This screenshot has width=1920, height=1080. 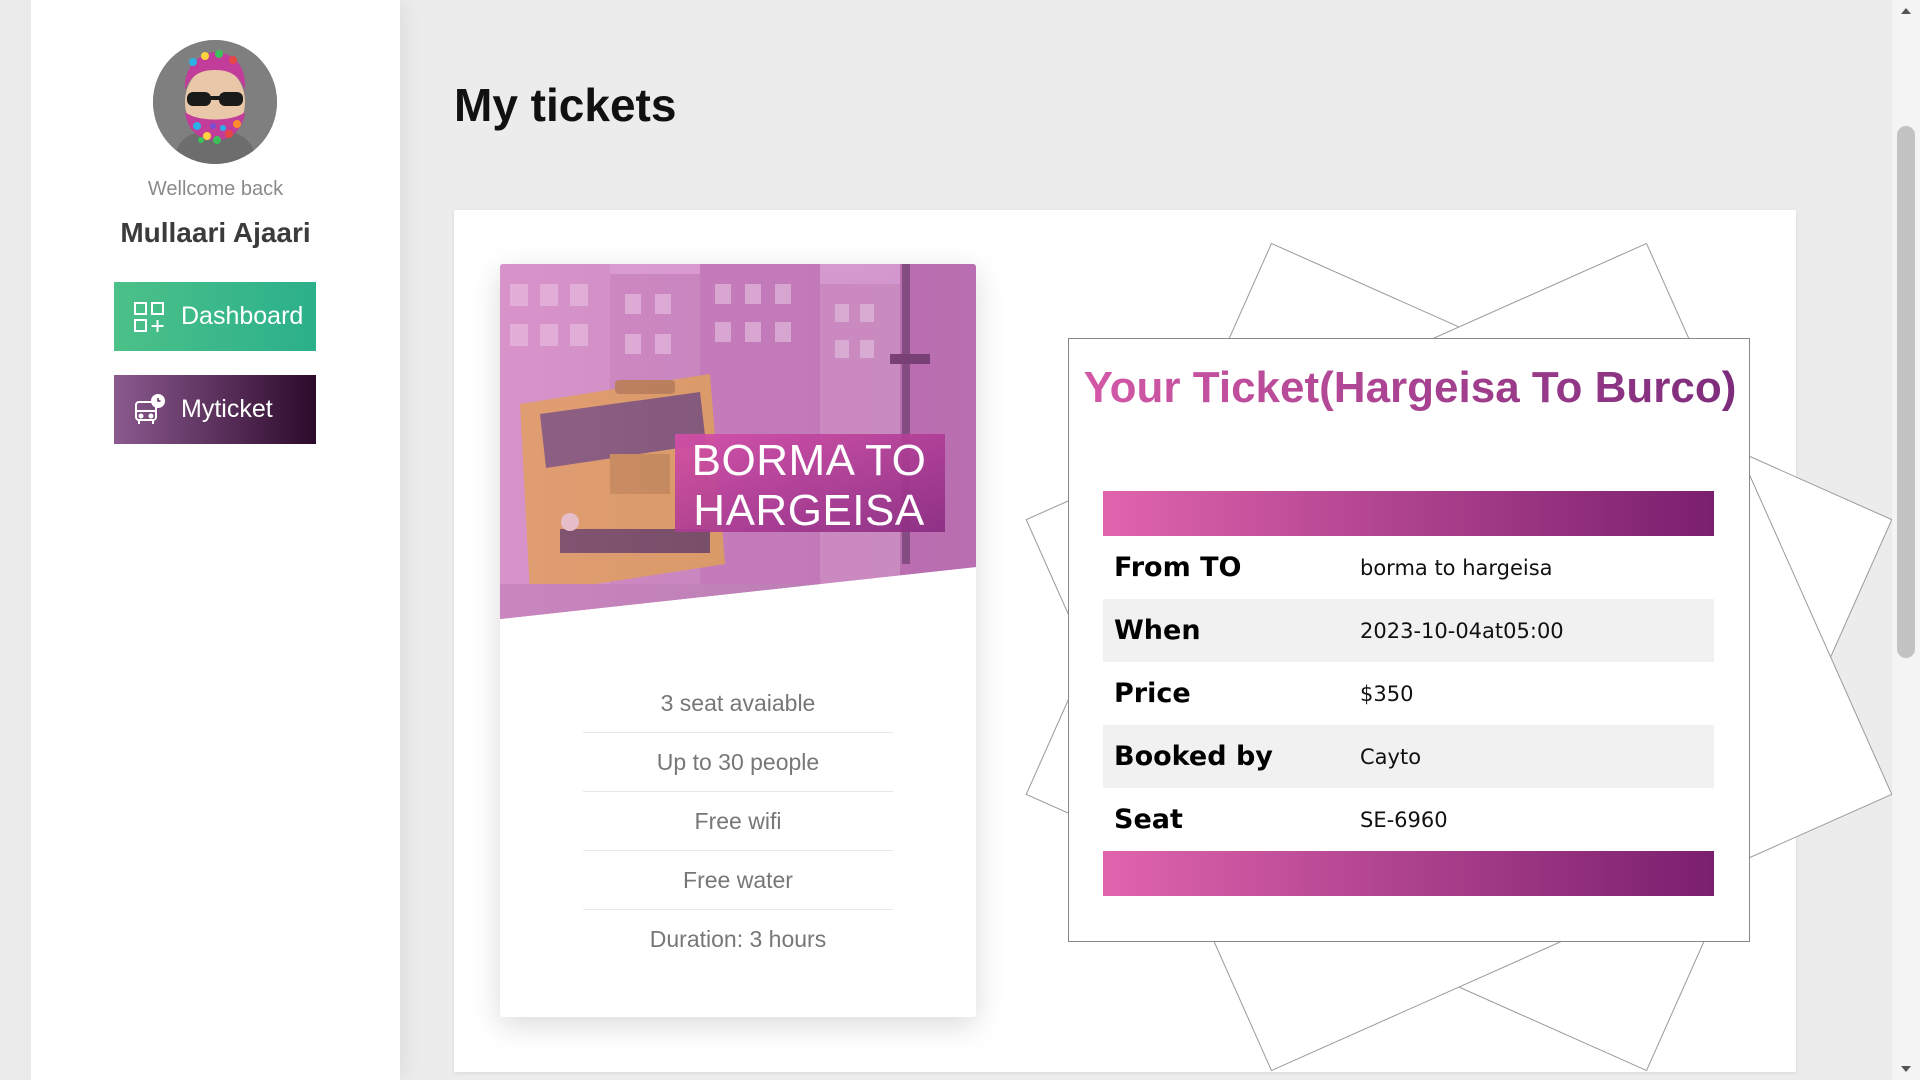 I want to click on dashboard-button: Dashboard, so click(x=215, y=316).